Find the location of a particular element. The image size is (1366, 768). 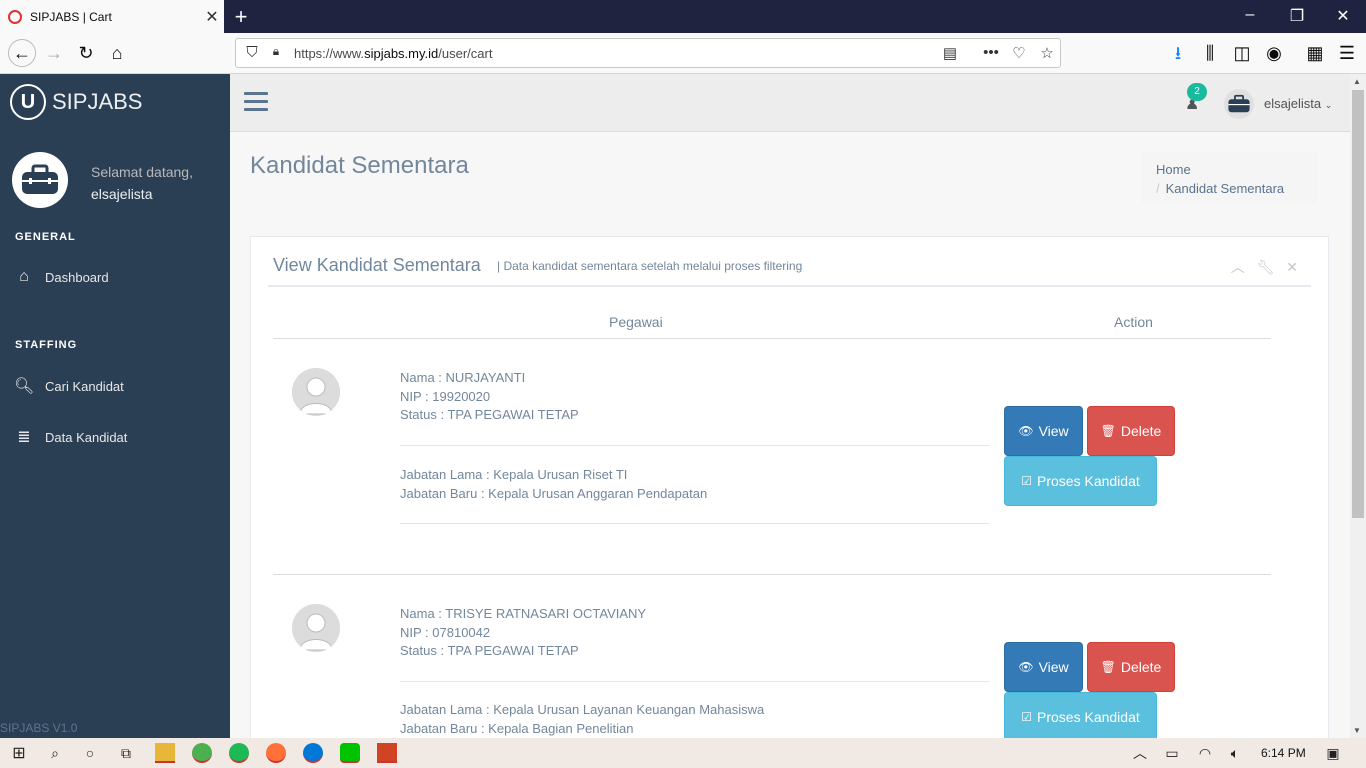

candidate-name: Nama : TRISYE RATNASARI OCTAVIANY is located at coordinates (523, 613).